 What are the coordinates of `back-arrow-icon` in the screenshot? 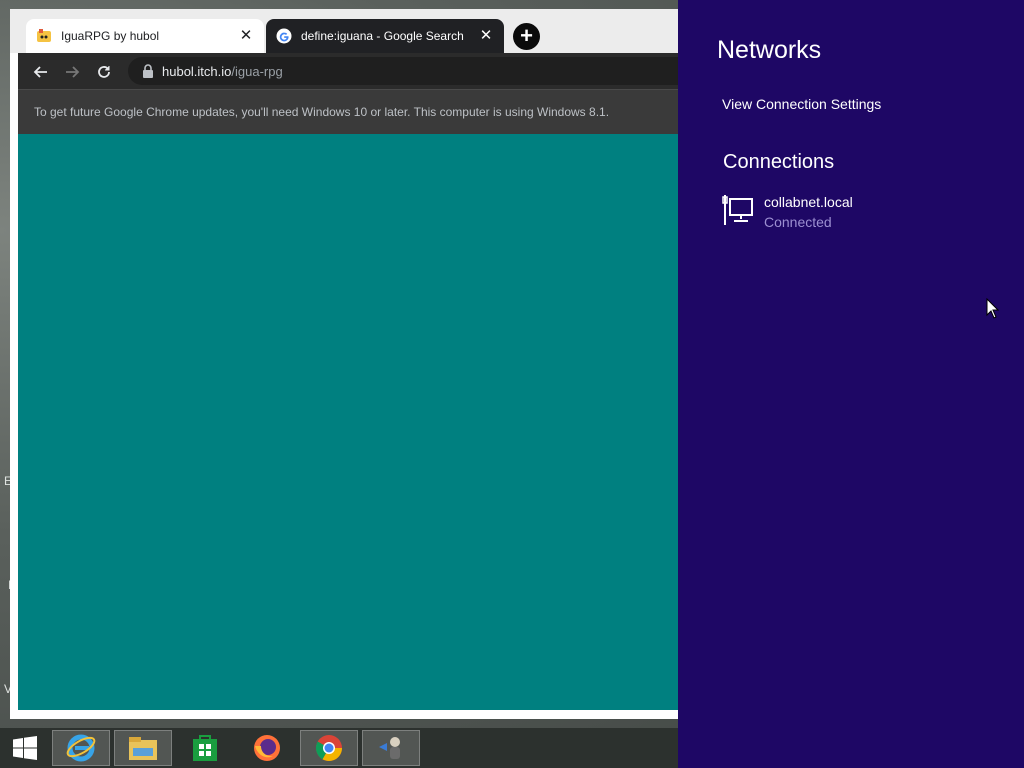 It's located at (41, 72).